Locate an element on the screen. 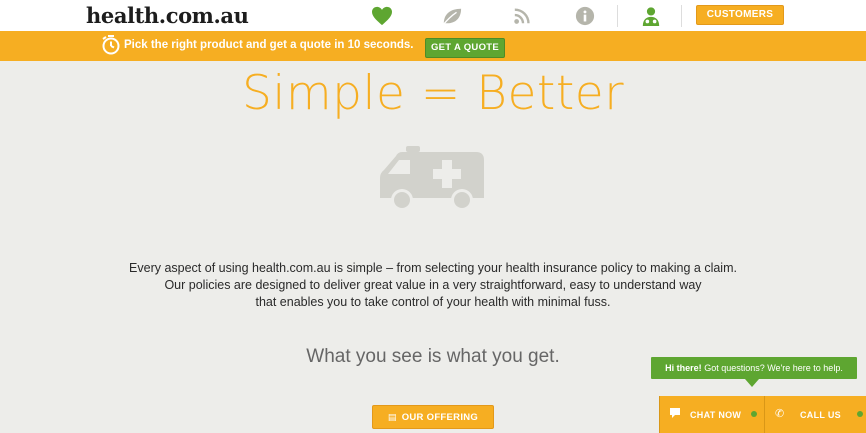  chat-bubble-icon is located at coordinates (675, 413).